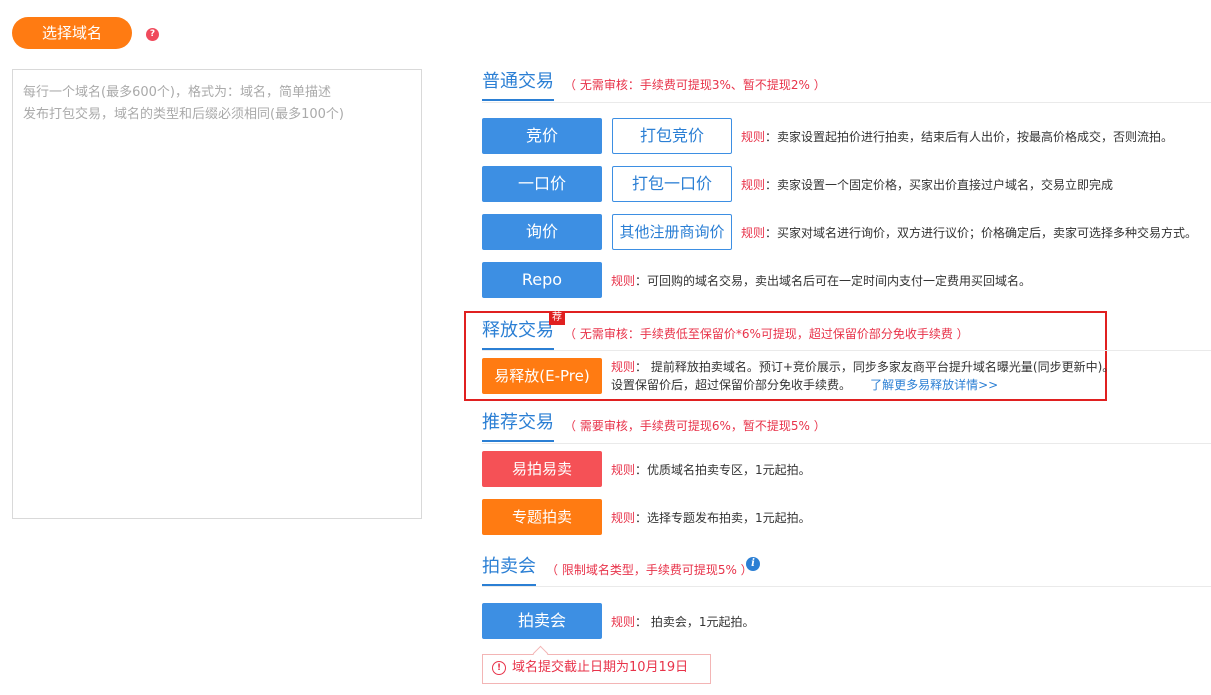 This screenshot has height=695, width=1211. What do you see at coordinates (805, 385) in the screenshot?
I see `rule-release-line2: 设置保留价后，超过保留价部分免收手续费。 了解更多易释放详情>>` at bounding box center [805, 385].